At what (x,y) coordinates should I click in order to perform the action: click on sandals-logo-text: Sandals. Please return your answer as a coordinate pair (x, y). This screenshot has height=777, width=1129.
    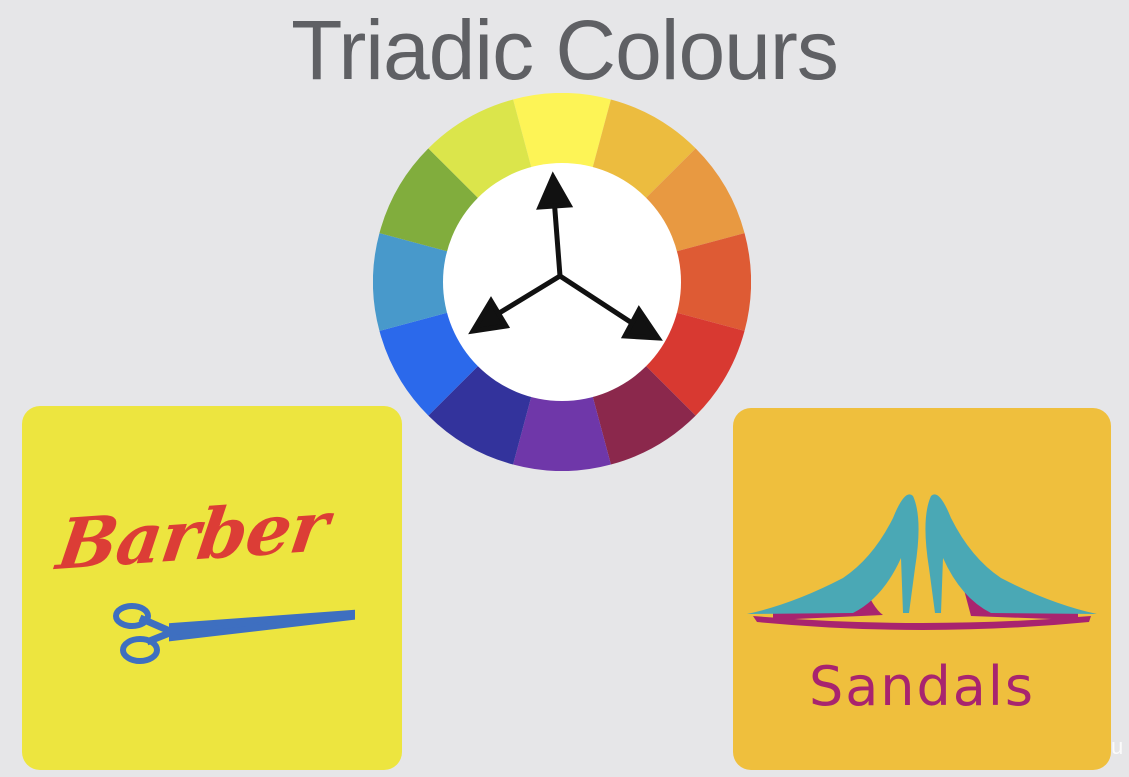
    Looking at the image, I should click on (922, 686).